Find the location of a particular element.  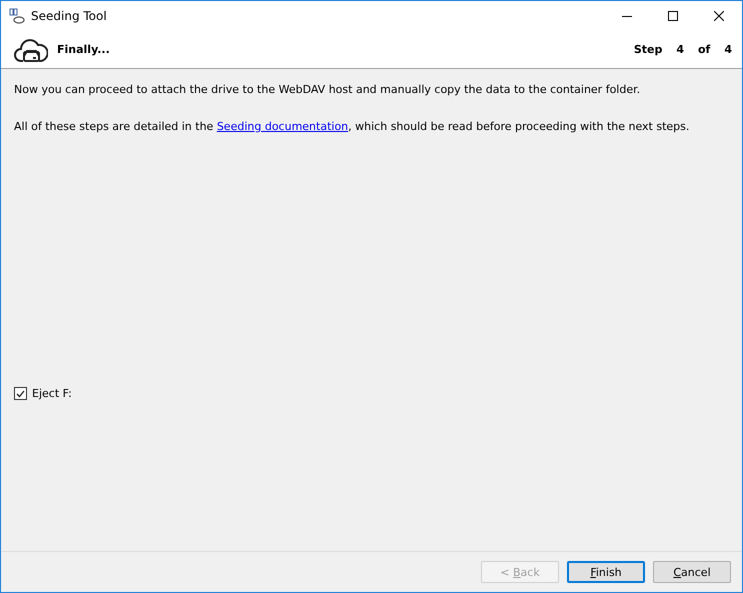

maximize-icon is located at coordinates (673, 16).